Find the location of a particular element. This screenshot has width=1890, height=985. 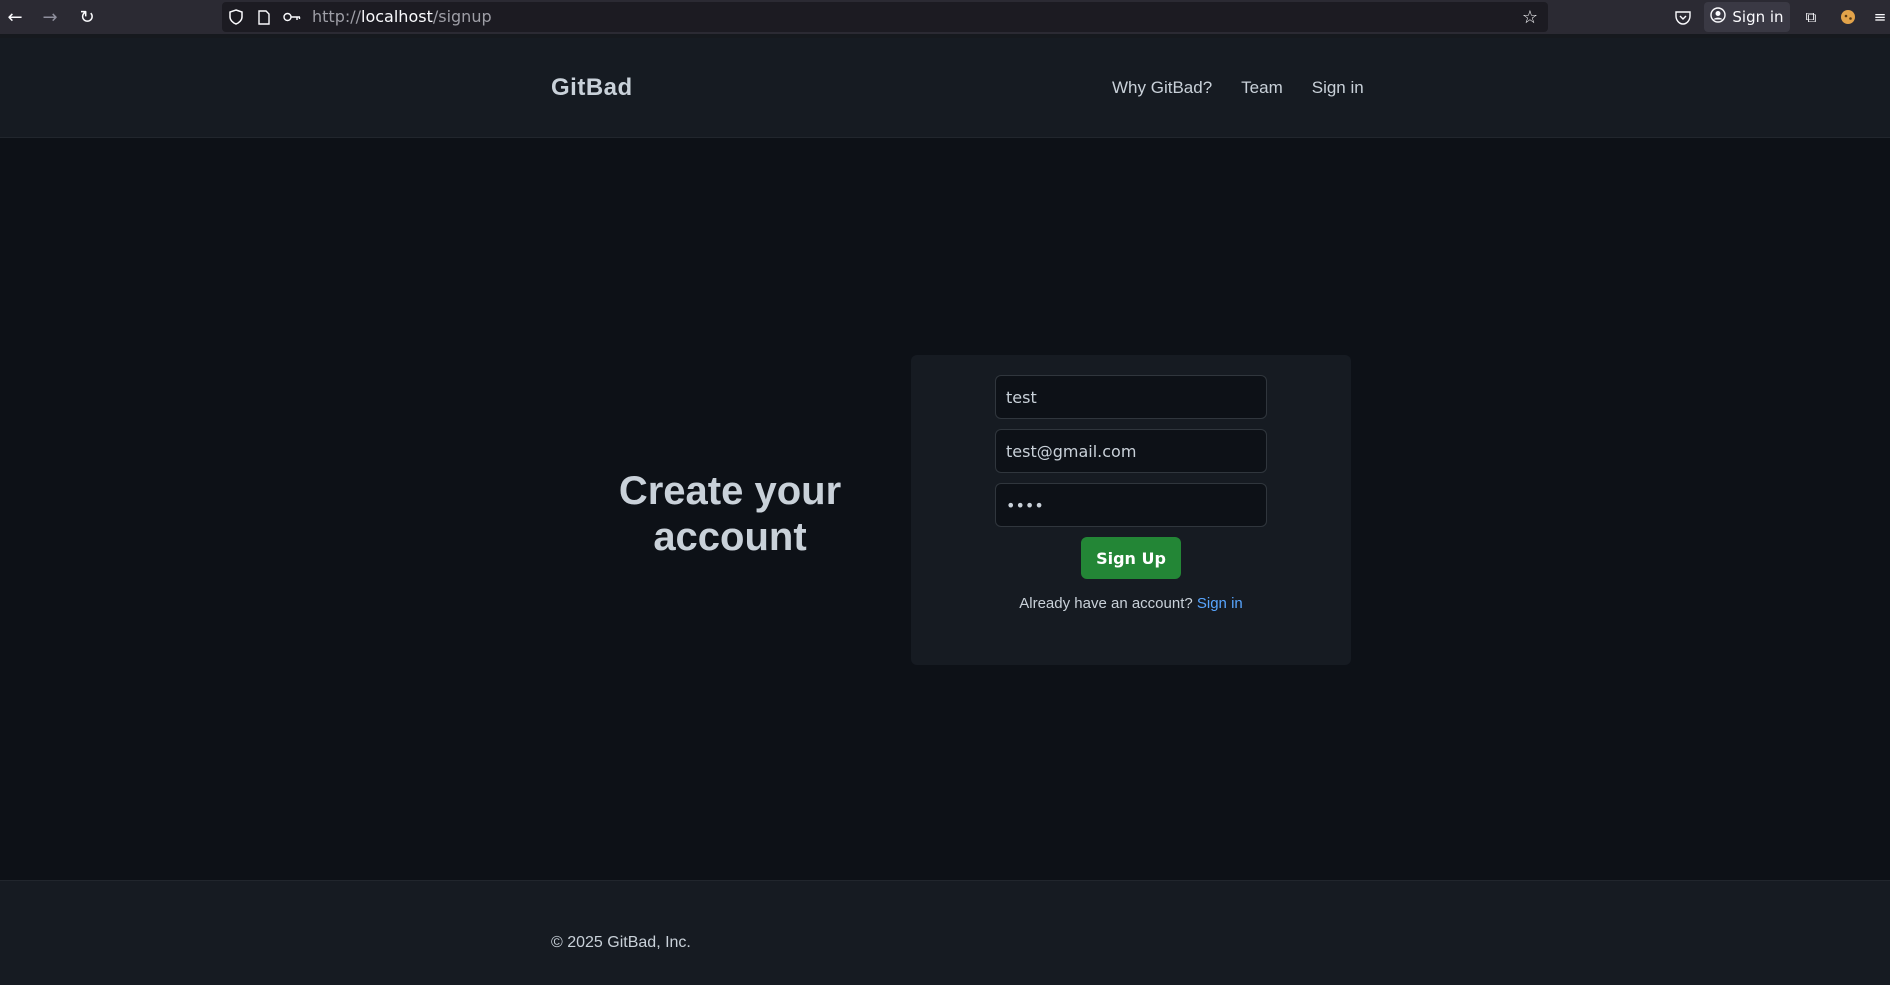

site-logo: GitBad is located at coordinates (592, 88).